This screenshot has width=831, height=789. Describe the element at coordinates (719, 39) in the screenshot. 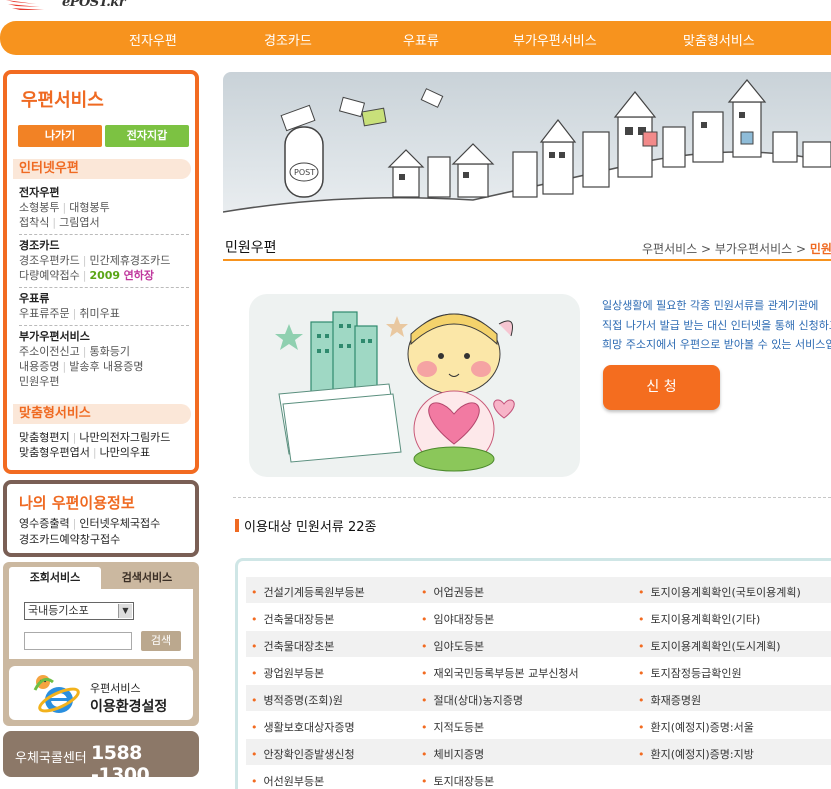

I see `nav-custom-service: 맞춤형서비스` at that location.